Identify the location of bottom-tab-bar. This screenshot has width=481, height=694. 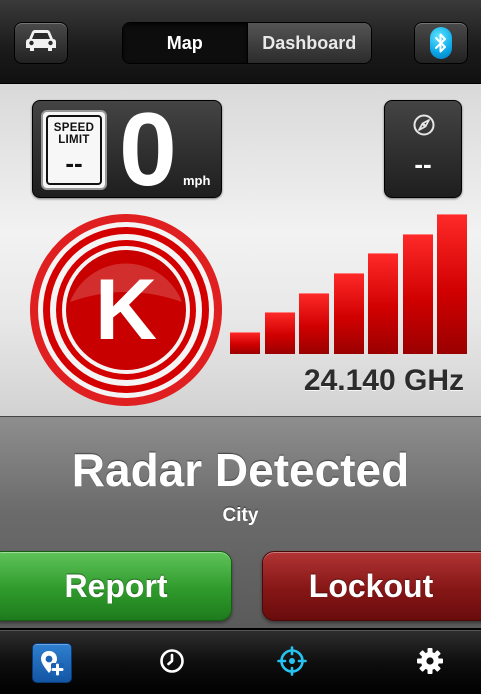
(240, 662).